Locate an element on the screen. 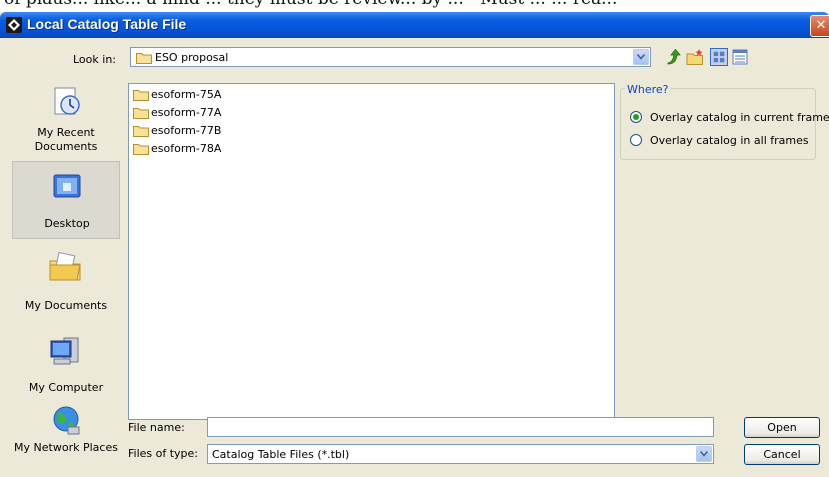  list-item: esoform-75A is located at coordinates (208, 95).